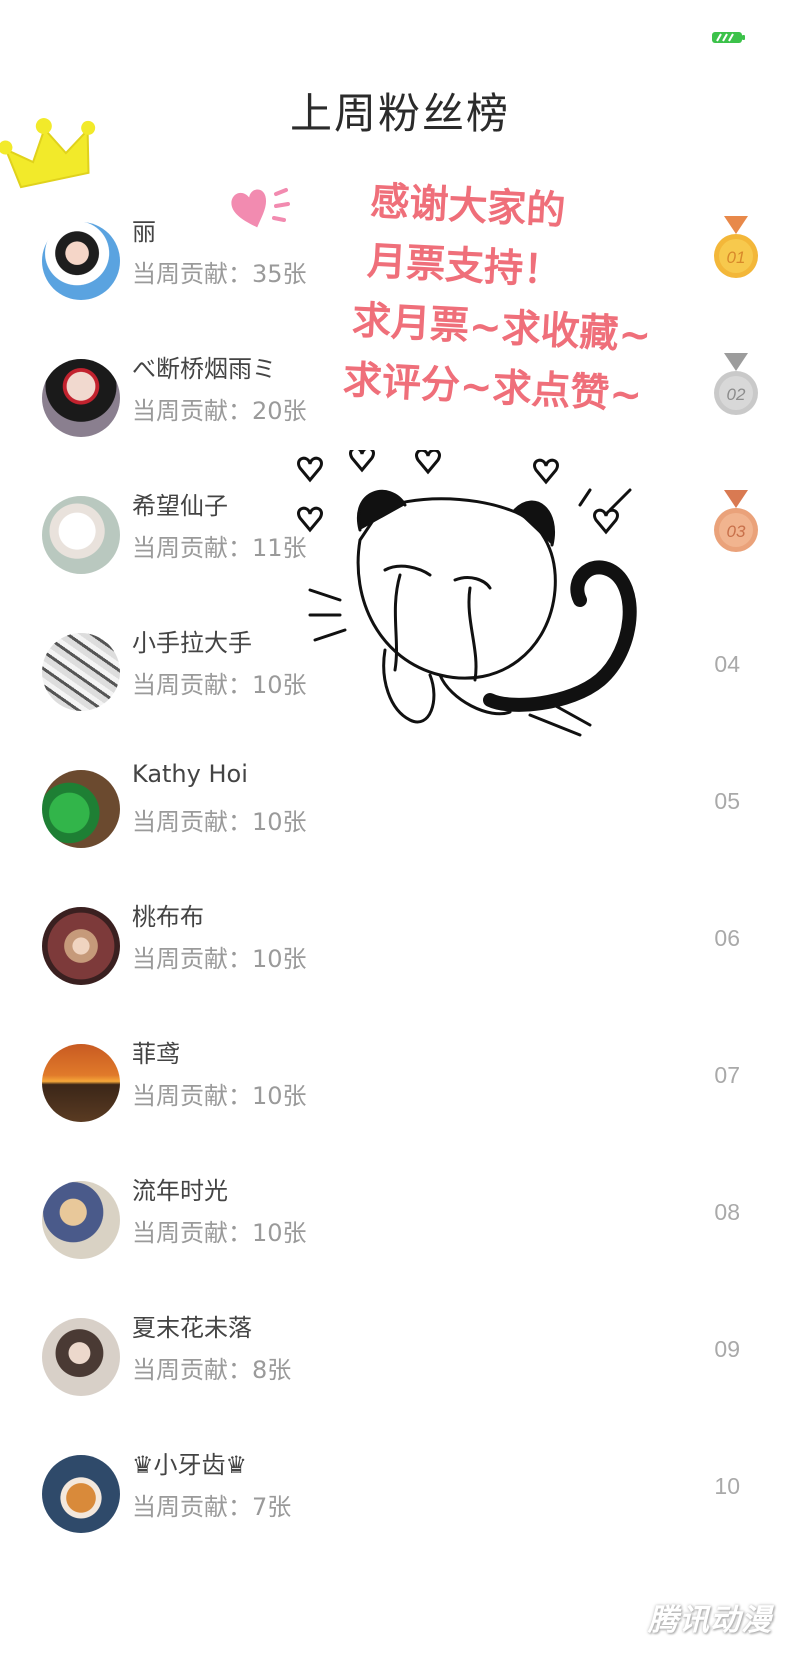 This screenshot has width=800, height=1653. Describe the element at coordinates (400, 1356) in the screenshot. I see `list-item: 夏末花未落 当周贡献：8张 09` at that location.